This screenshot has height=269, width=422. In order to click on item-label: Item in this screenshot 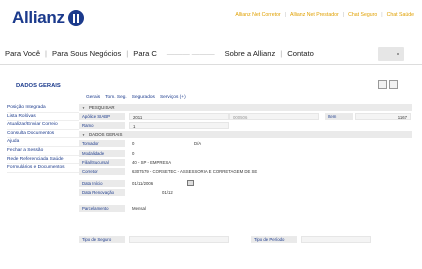, I will do `click(339, 116)`.